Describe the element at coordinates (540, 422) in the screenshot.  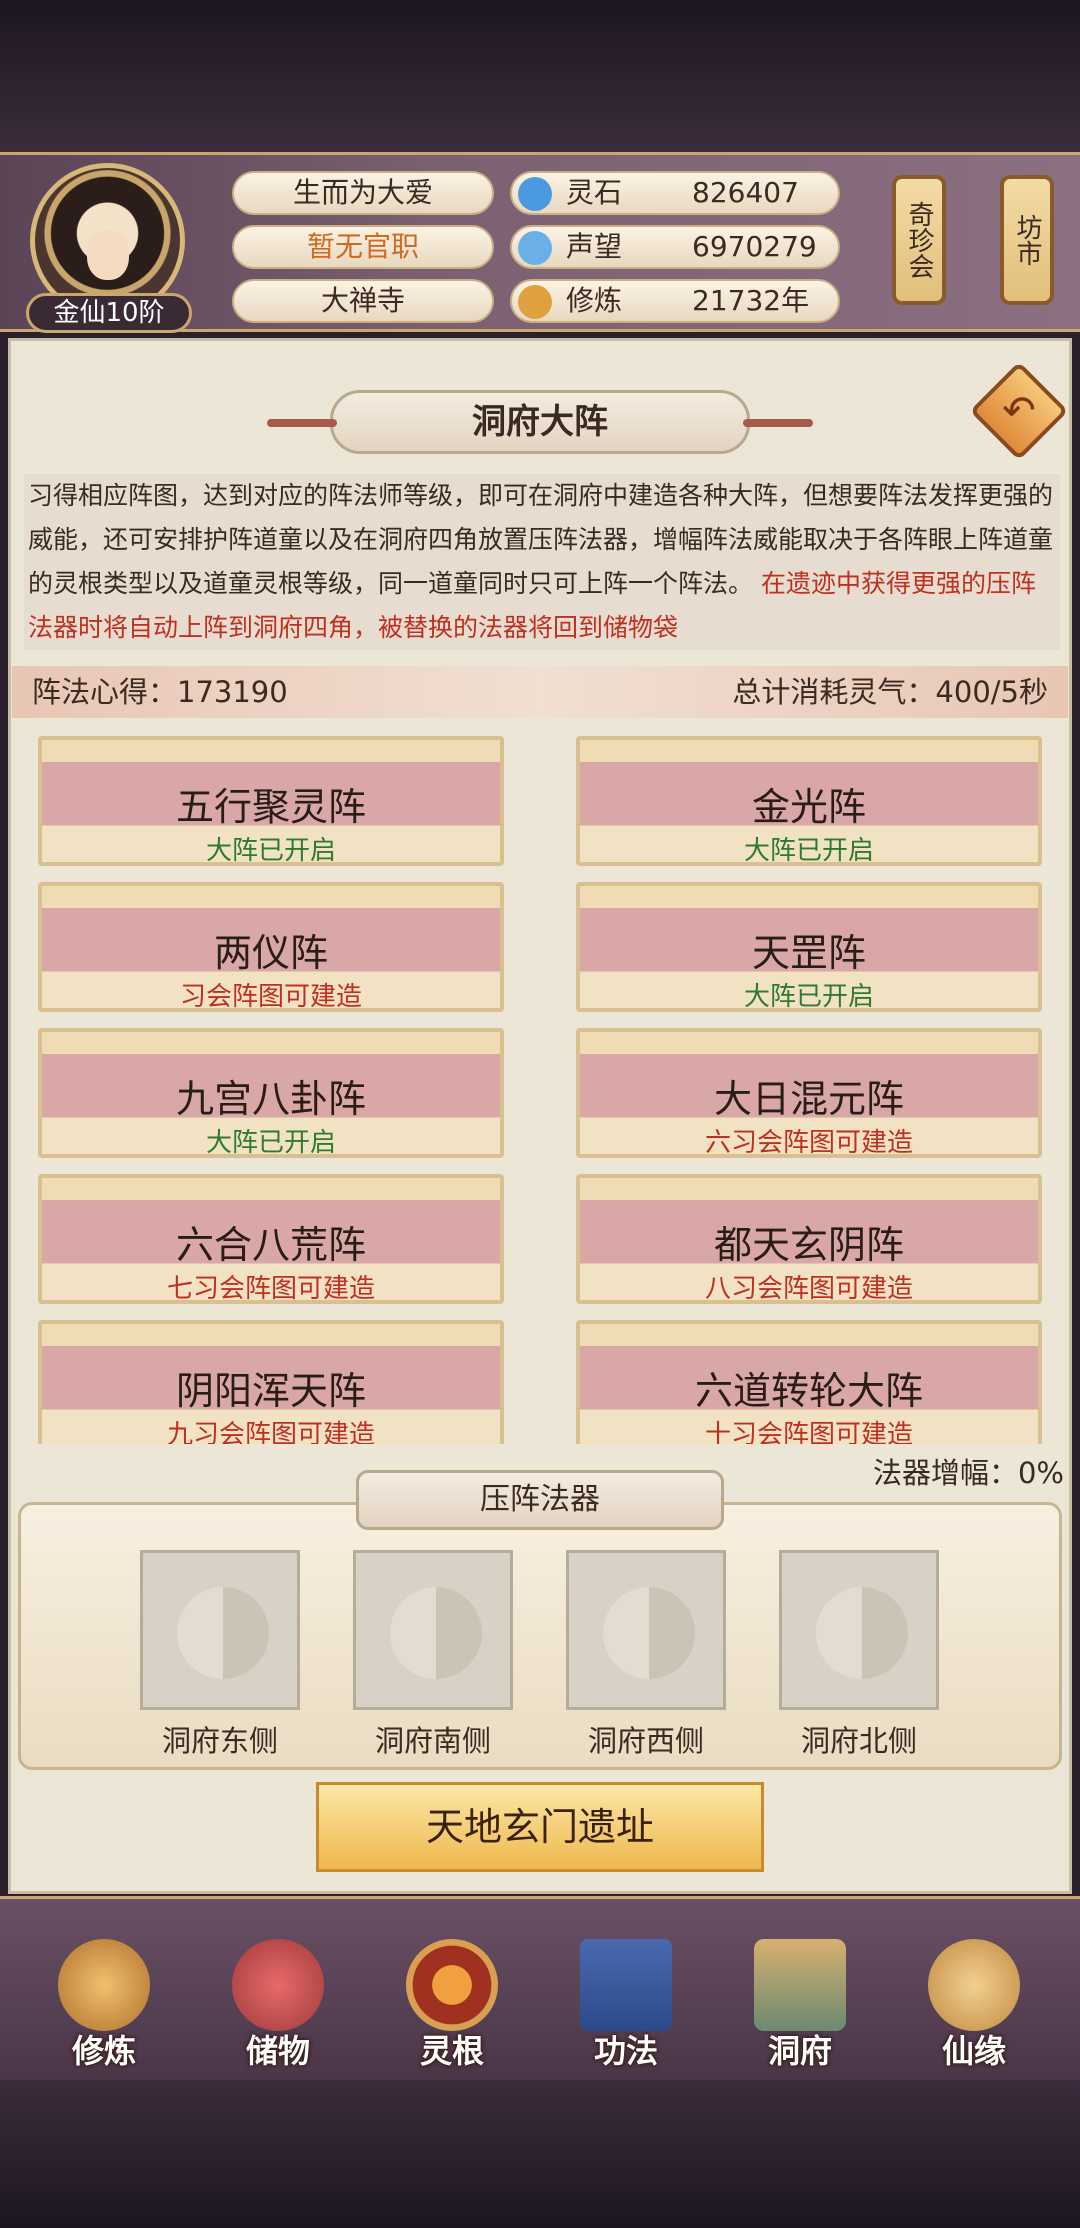
I see `page-title: 洞府大阵` at that location.